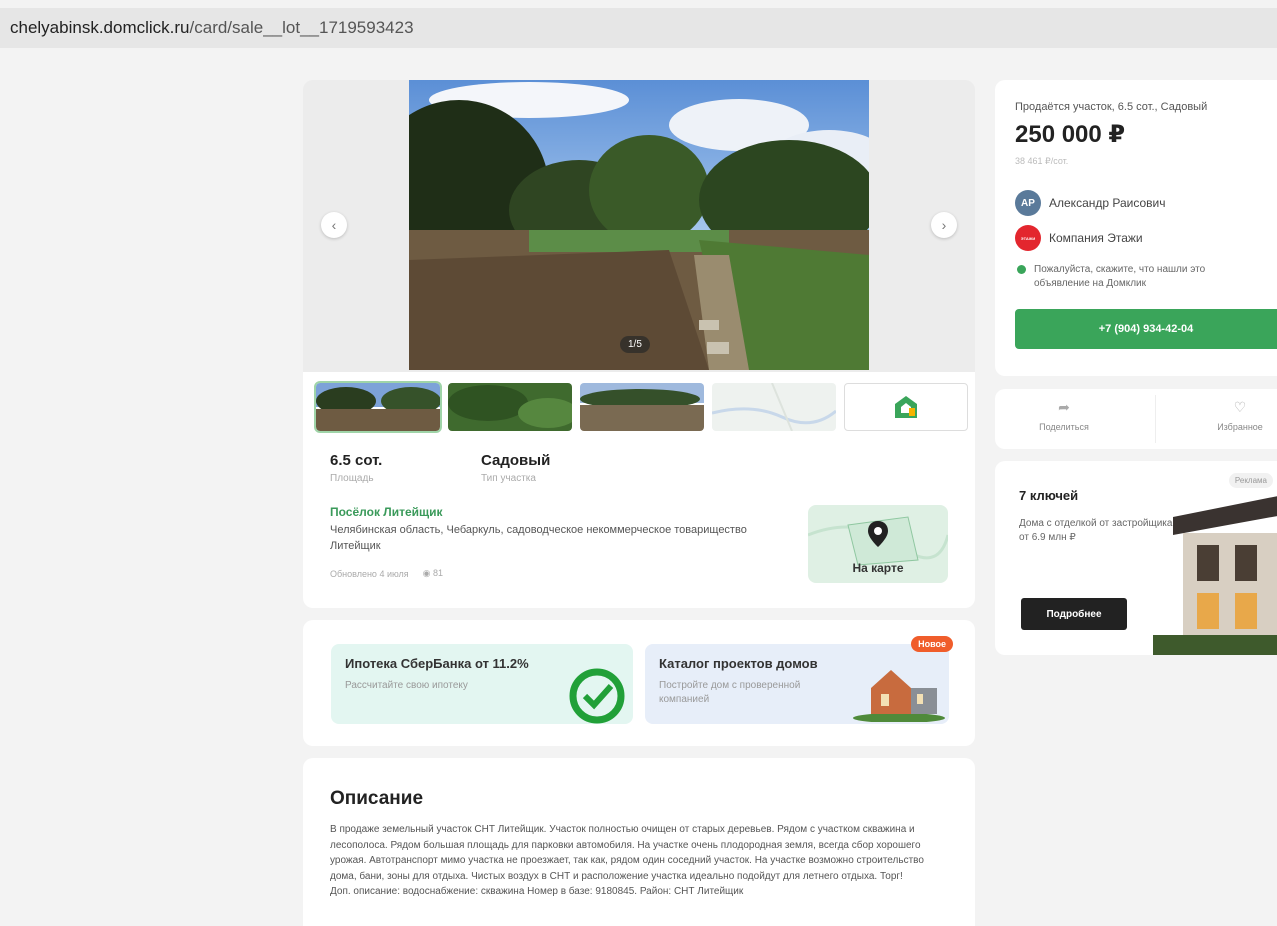  What do you see at coordinates (1074, 614) in the screenshot?
I see `ad-more-button: Подробнее` at bounding box center [1074, 614].